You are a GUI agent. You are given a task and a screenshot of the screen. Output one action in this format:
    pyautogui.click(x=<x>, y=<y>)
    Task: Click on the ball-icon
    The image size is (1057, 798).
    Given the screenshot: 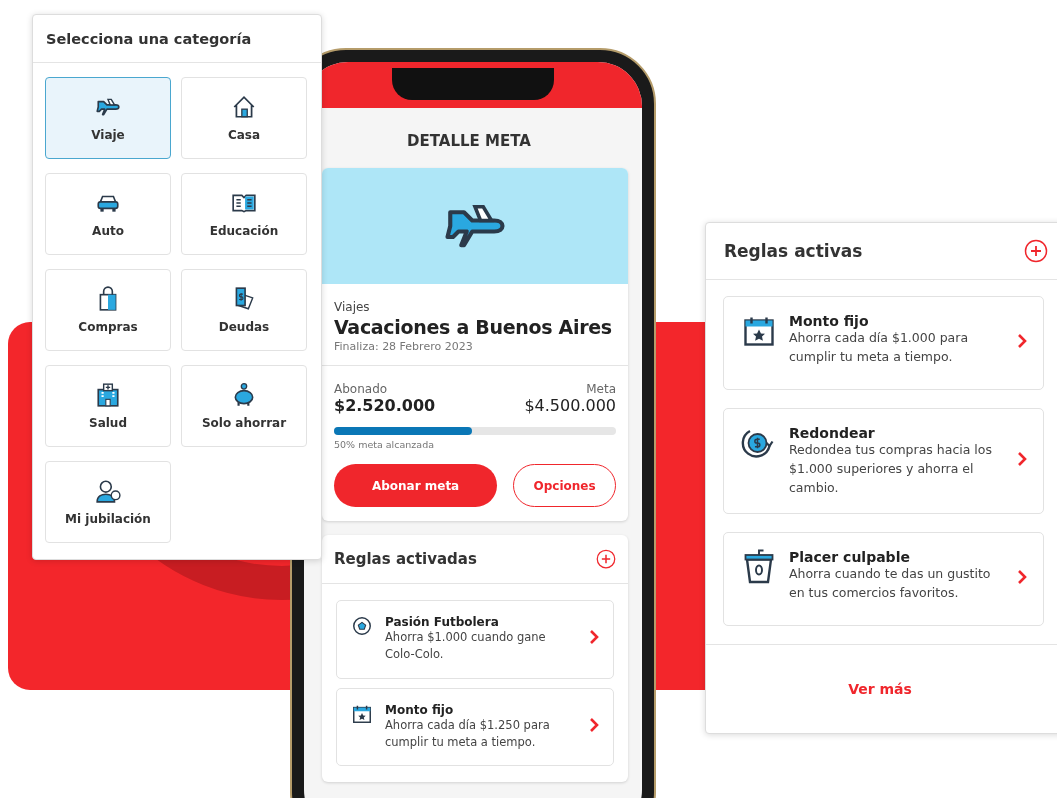 What is the action you would take?
    pyautogui.click(x=362, y=626)
    